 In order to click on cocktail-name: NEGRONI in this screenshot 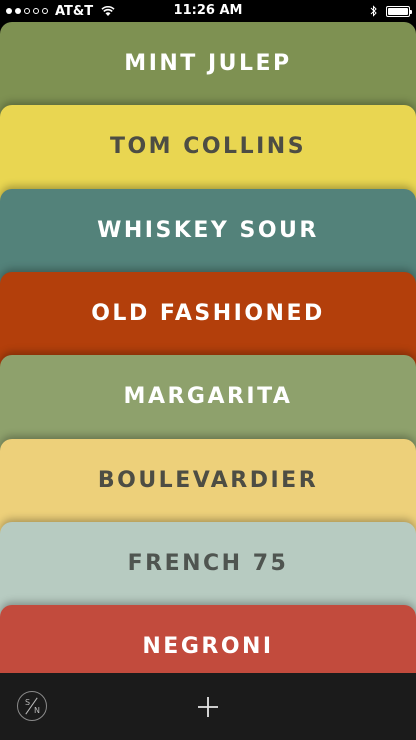, I will do `click(208, 647)`.